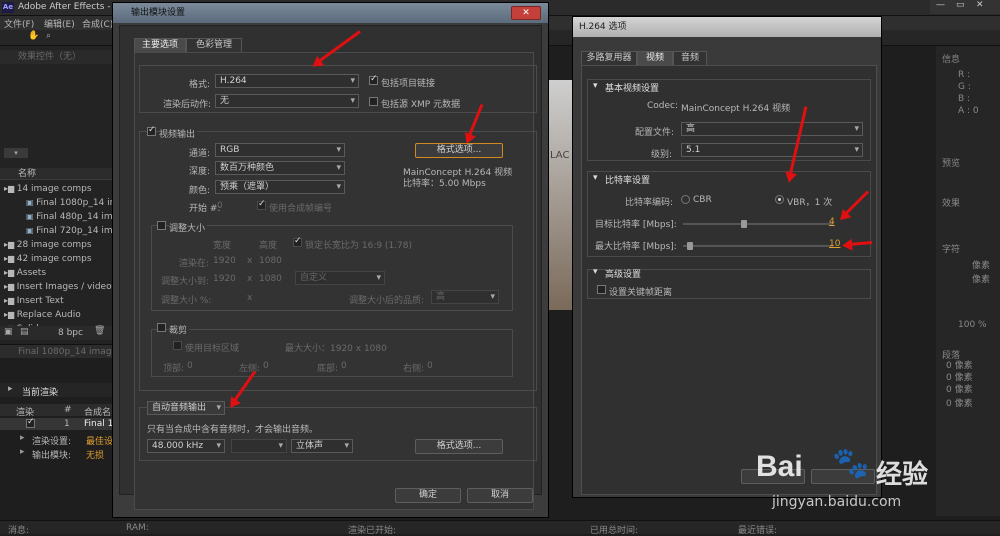  I want to click on crop-left-value: 0, so click(266, 366).